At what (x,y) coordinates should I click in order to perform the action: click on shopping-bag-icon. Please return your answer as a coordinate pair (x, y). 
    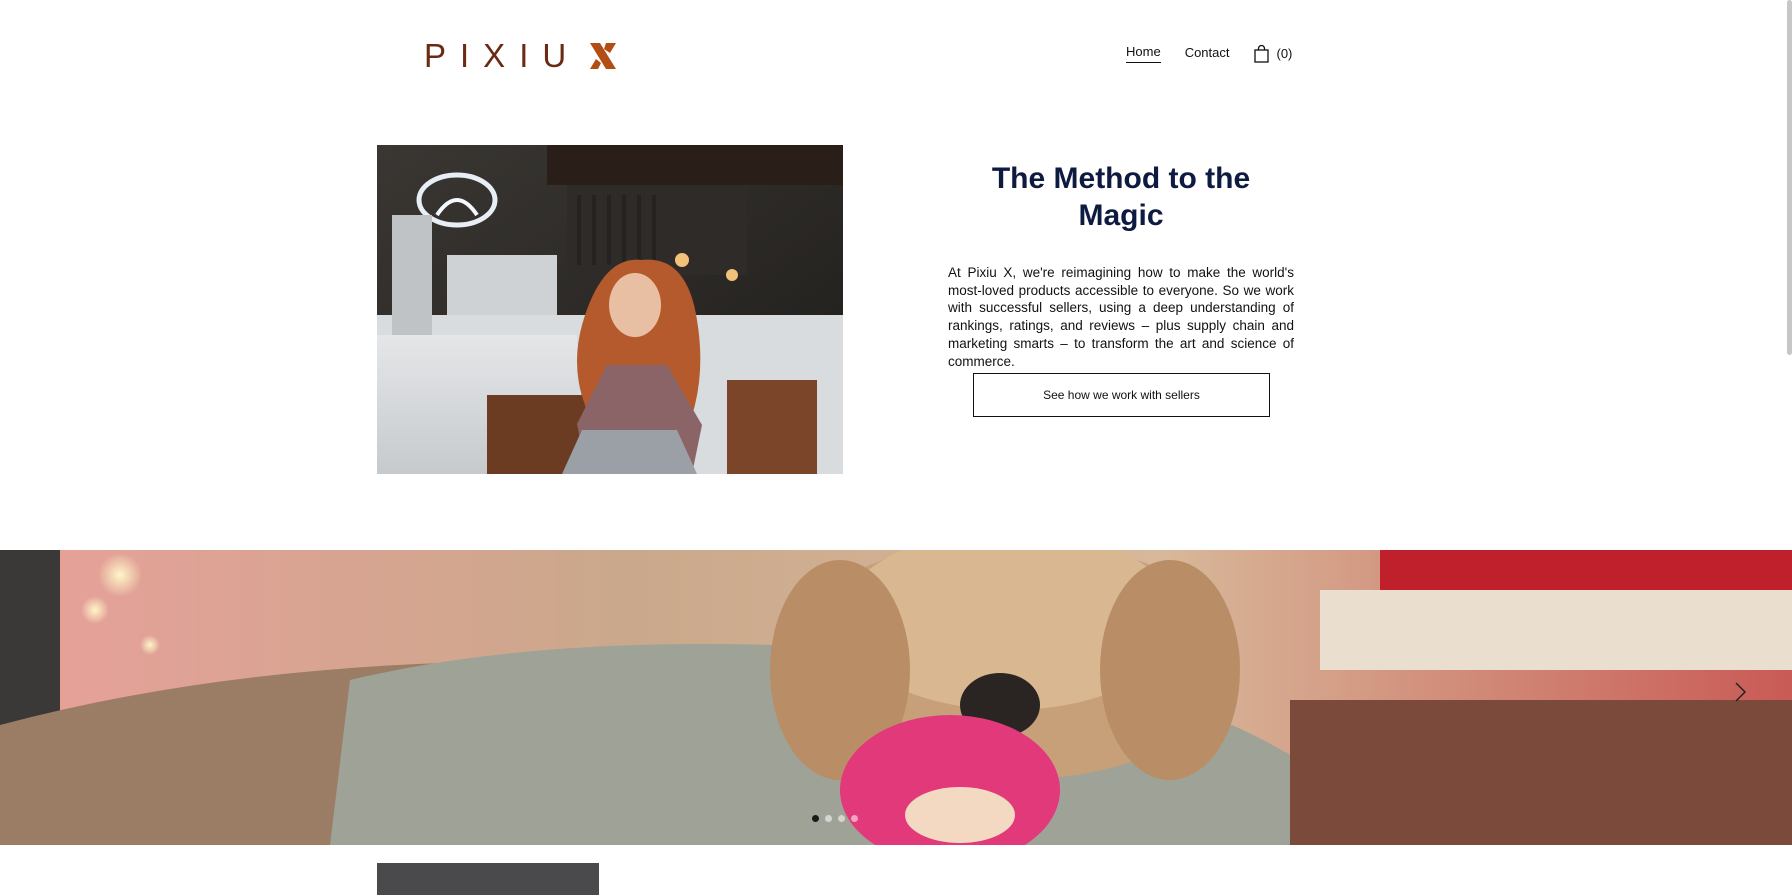
    Looking at the image, I should click on (1261, 53).